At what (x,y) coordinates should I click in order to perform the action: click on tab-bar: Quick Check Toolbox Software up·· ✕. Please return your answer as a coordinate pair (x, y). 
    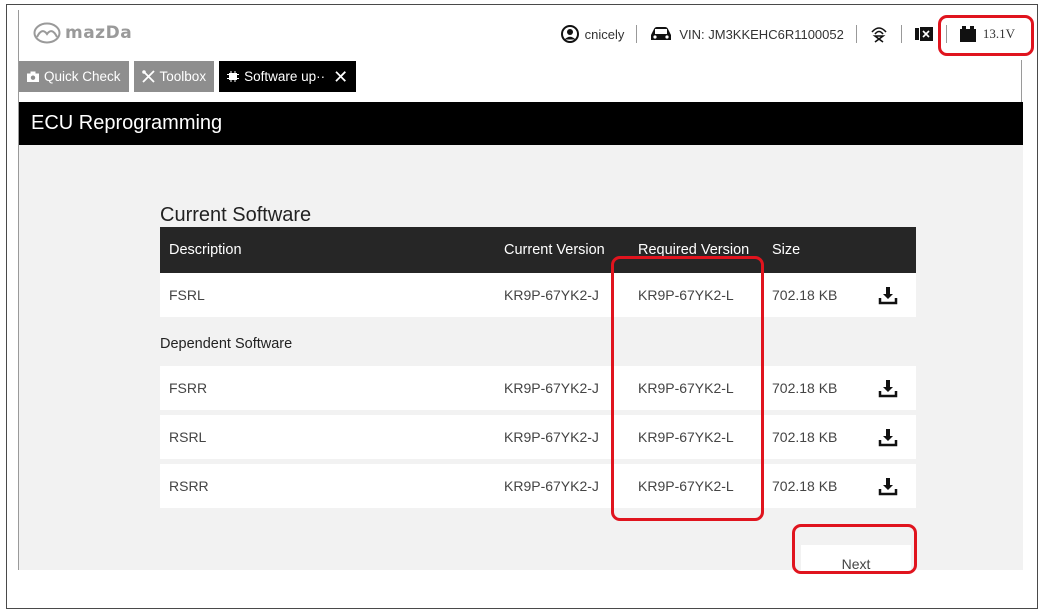
    Looking at the image, I should click on (188, 76).